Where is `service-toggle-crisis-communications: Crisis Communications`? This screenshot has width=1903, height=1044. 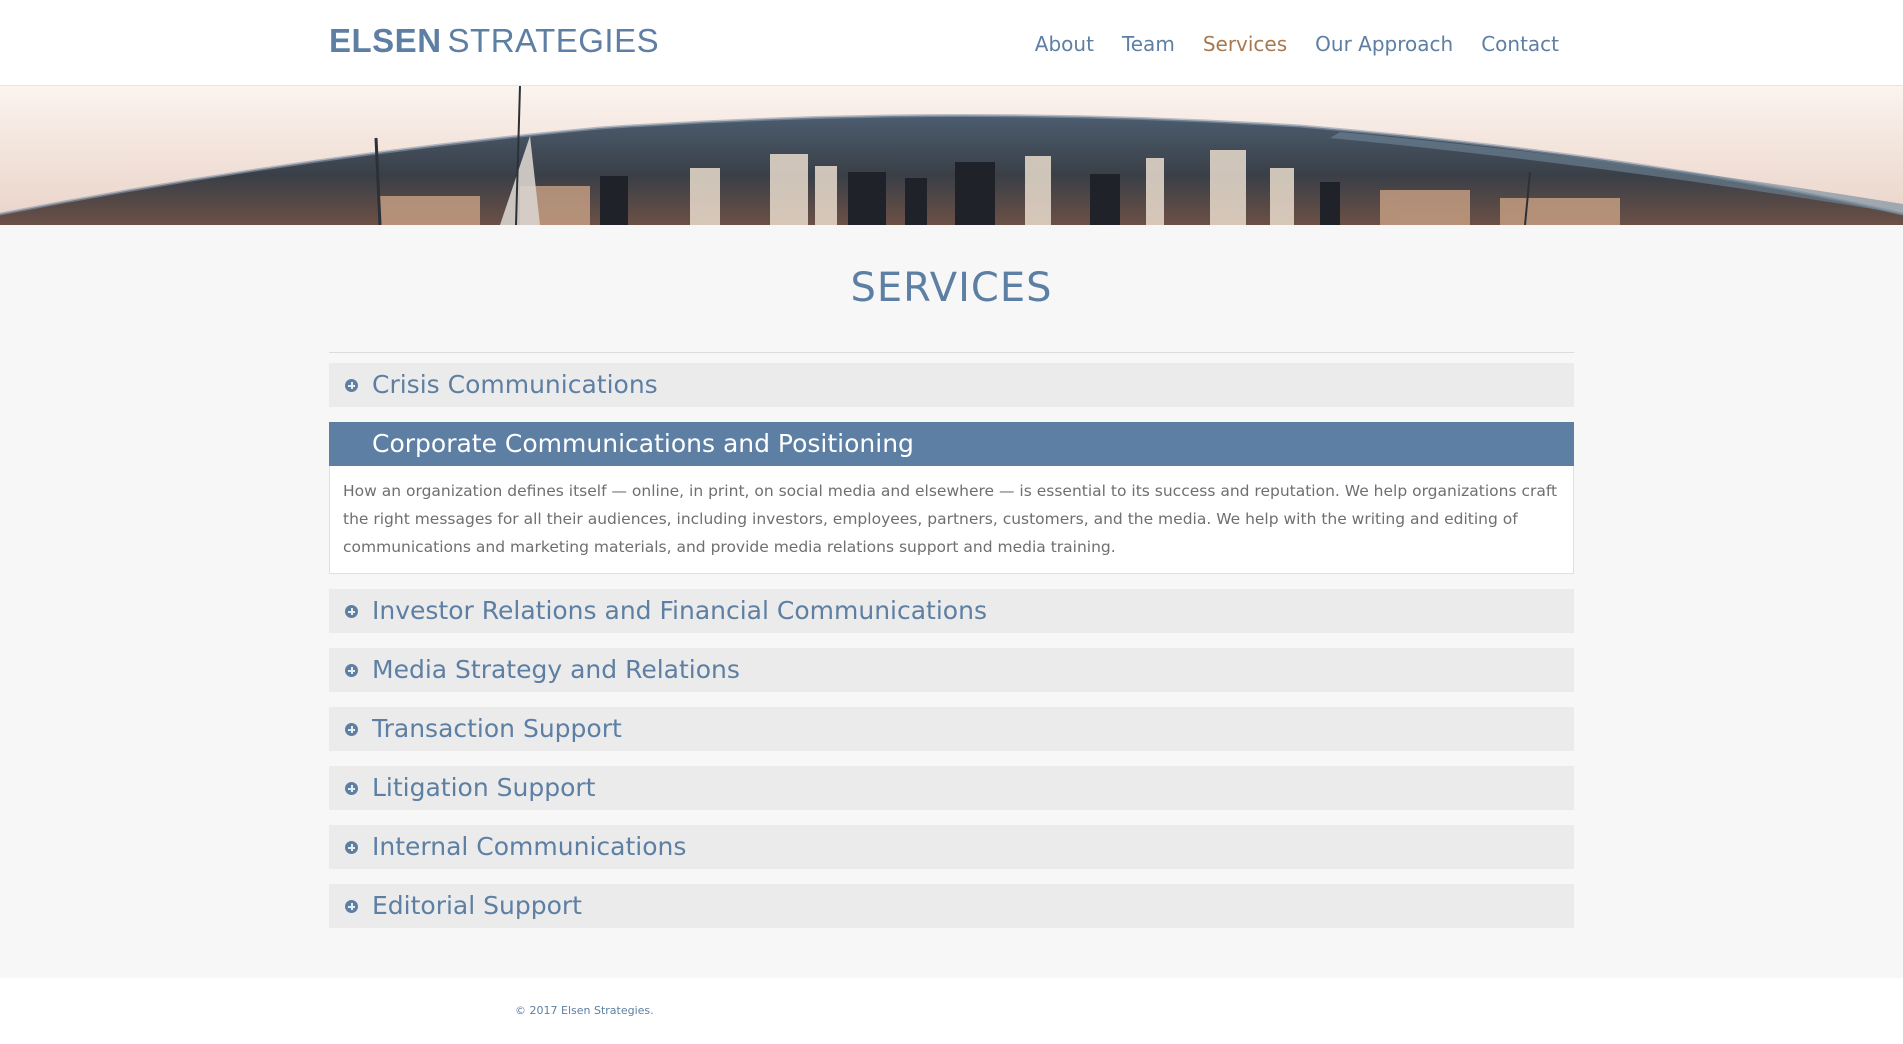
service-toggle-crisis-communications: Crisis Communications is located at coordinates (951, 385).